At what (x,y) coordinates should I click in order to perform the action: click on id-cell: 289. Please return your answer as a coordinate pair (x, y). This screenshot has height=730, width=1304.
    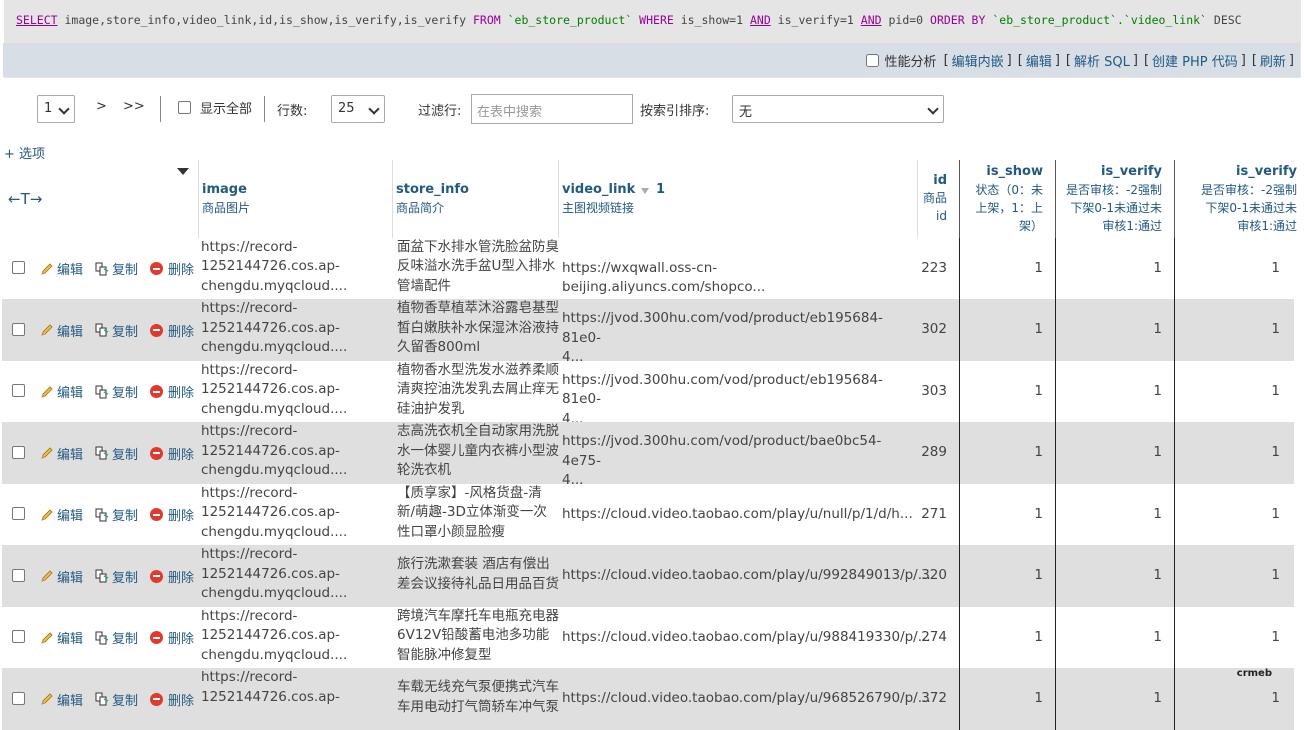
    Looking at the image, I should click on (932, 453).